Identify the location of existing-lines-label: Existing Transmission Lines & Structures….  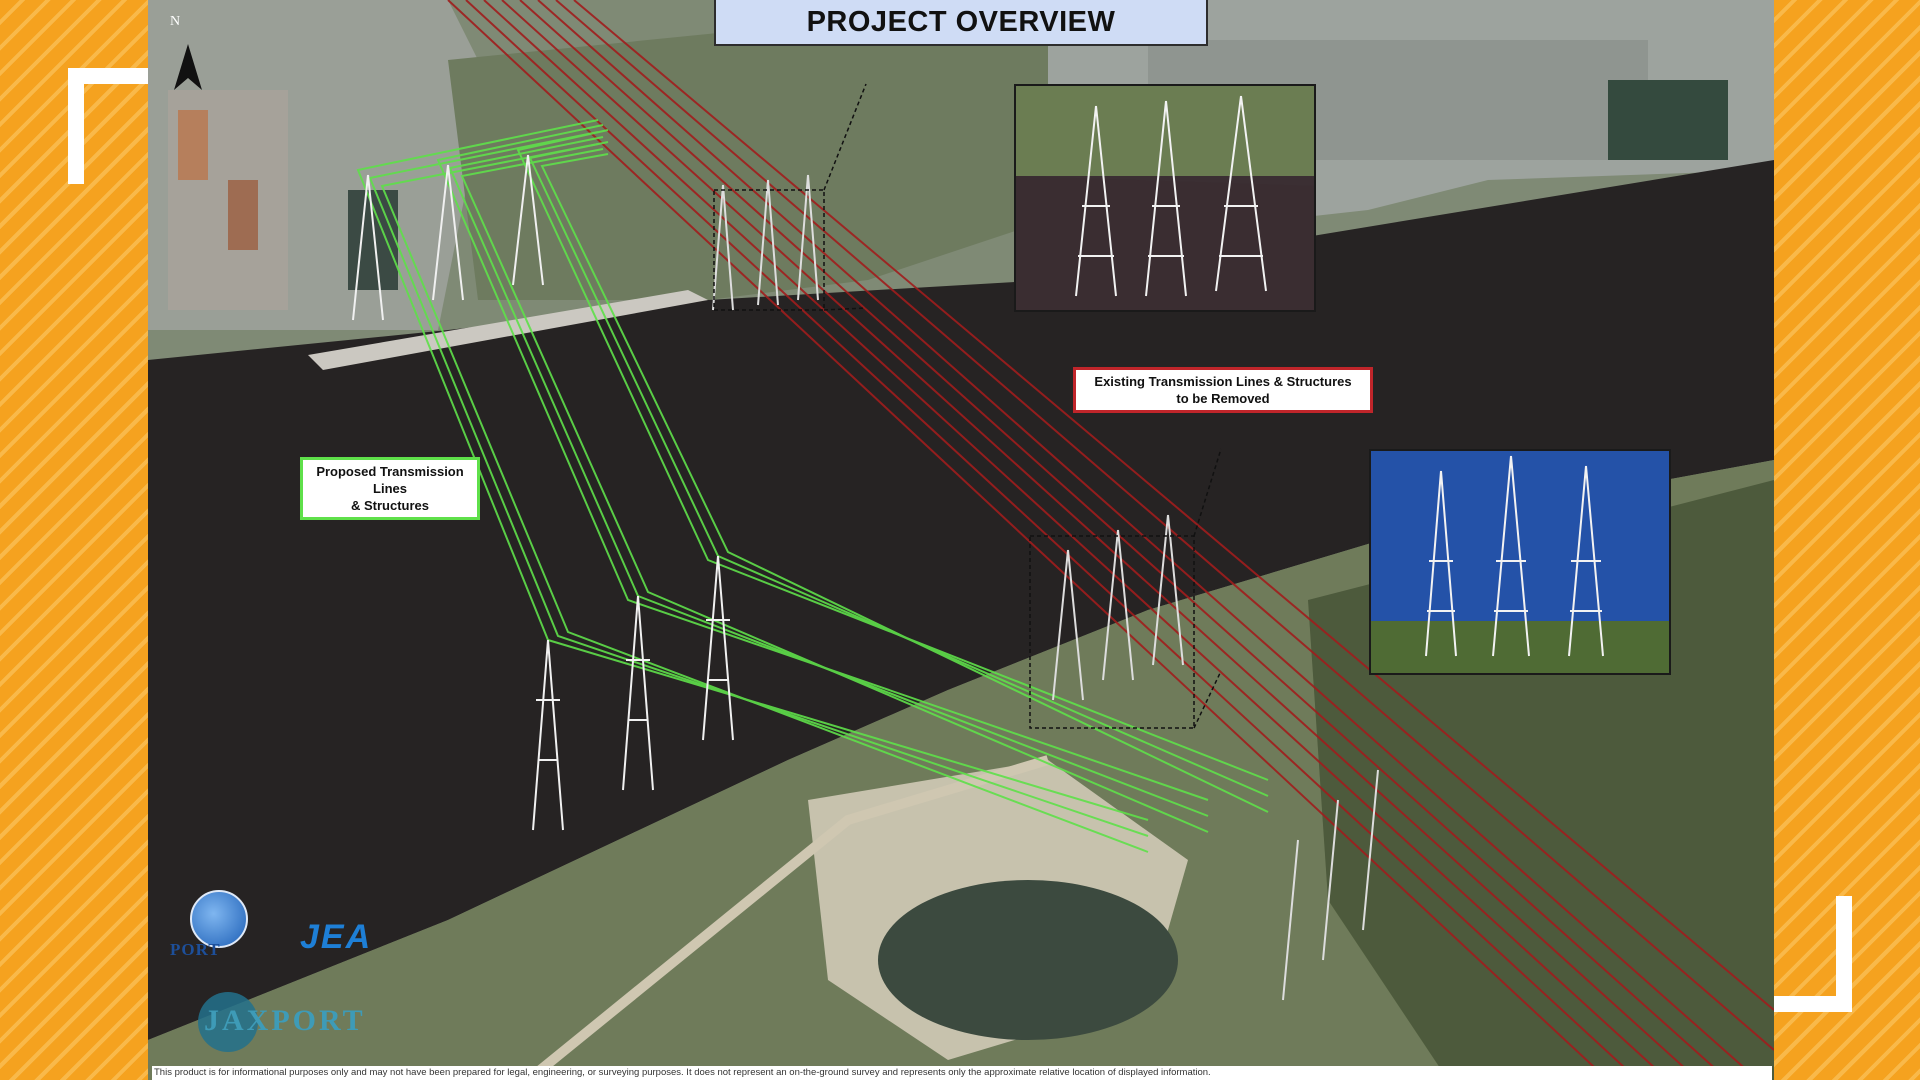
(1223, 390).